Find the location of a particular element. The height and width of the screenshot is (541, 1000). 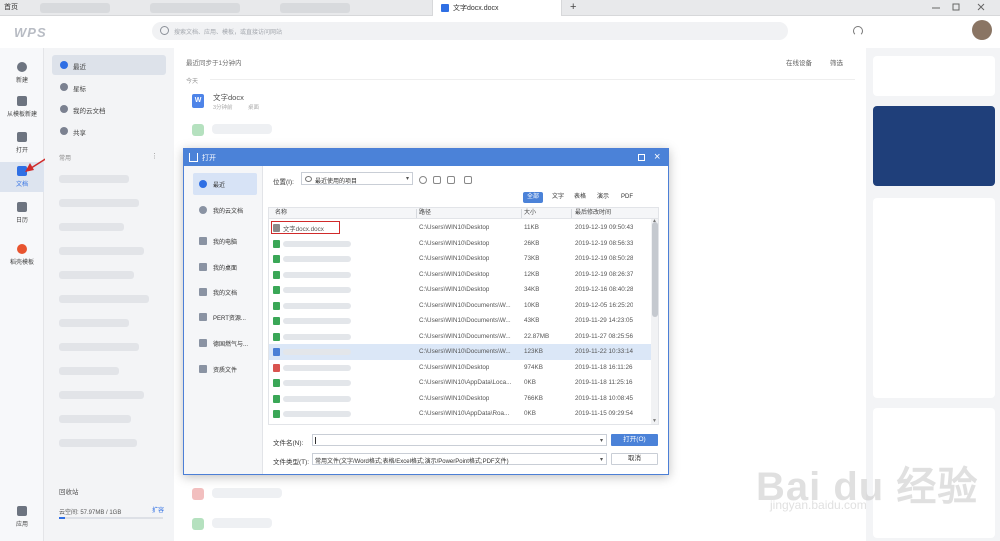

cloud-quota: 云空间: 57.97MB / 1GB is located at coordinates (90, 513).